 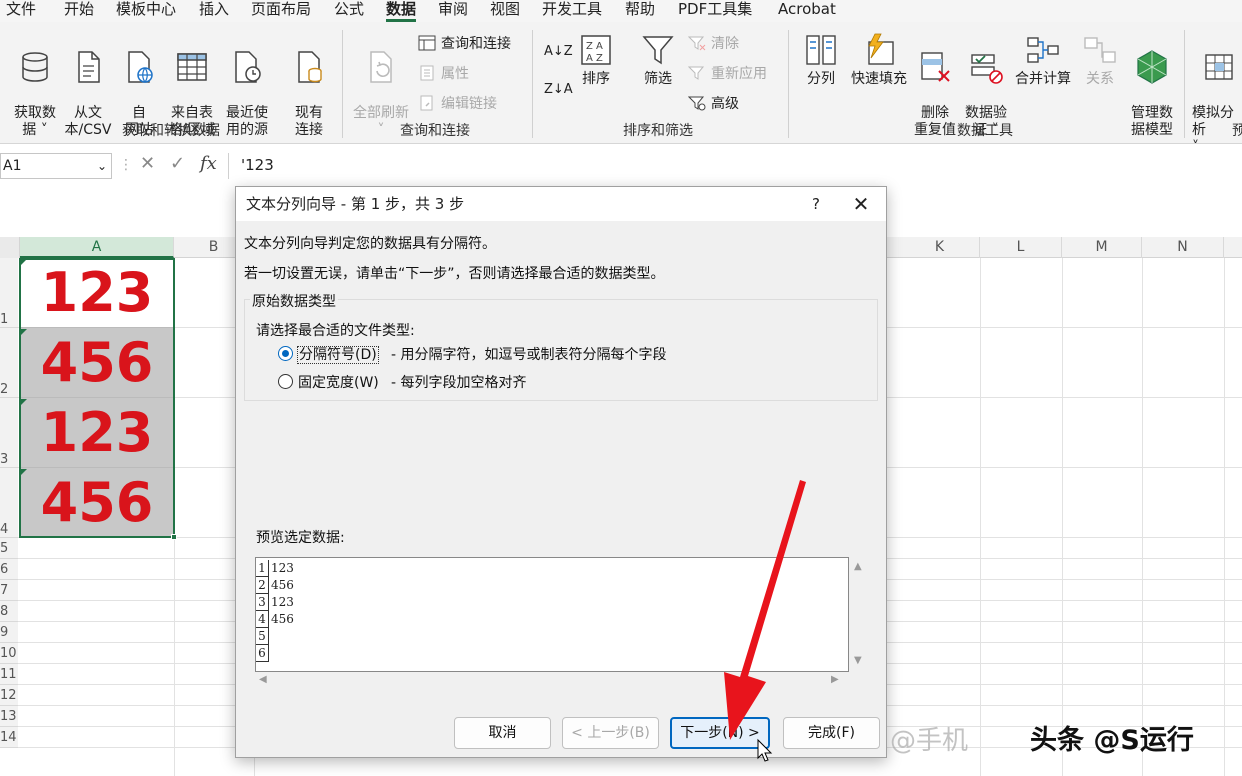 I want to click on tab-page-layout: 页面布局, so click(x=281, y=11).